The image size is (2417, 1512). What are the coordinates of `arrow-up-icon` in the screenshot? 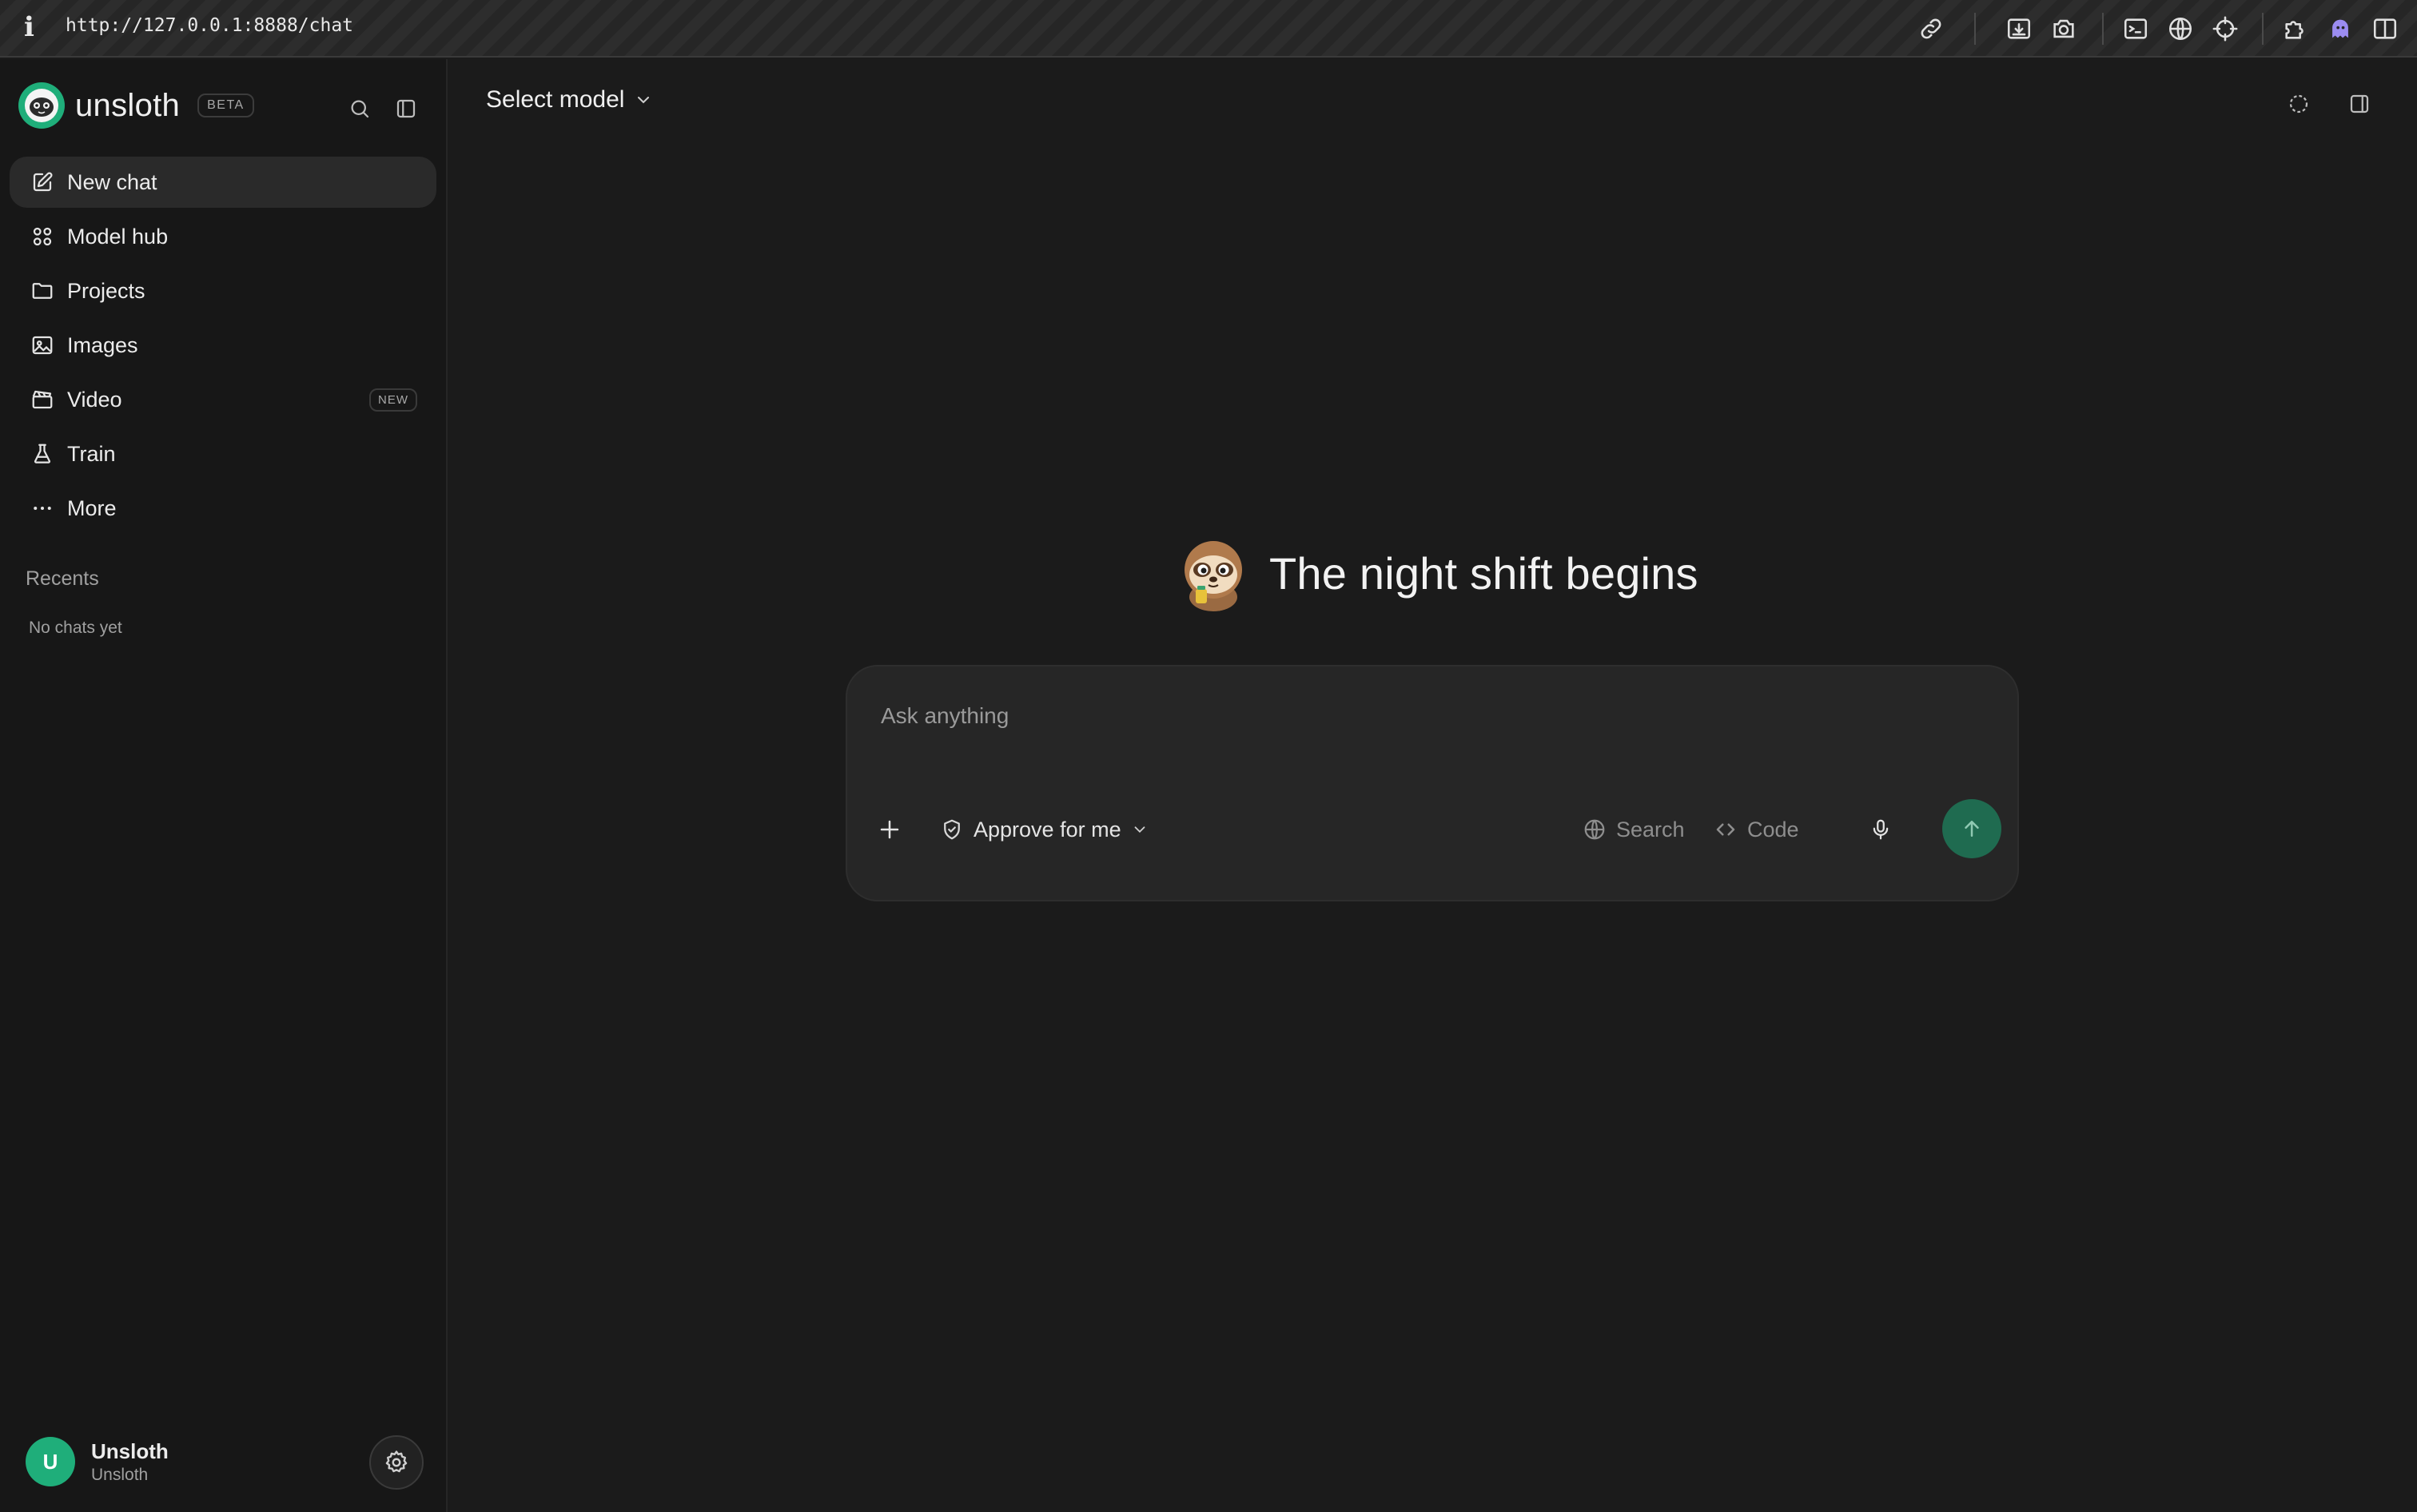 It's located at (1972, 829).